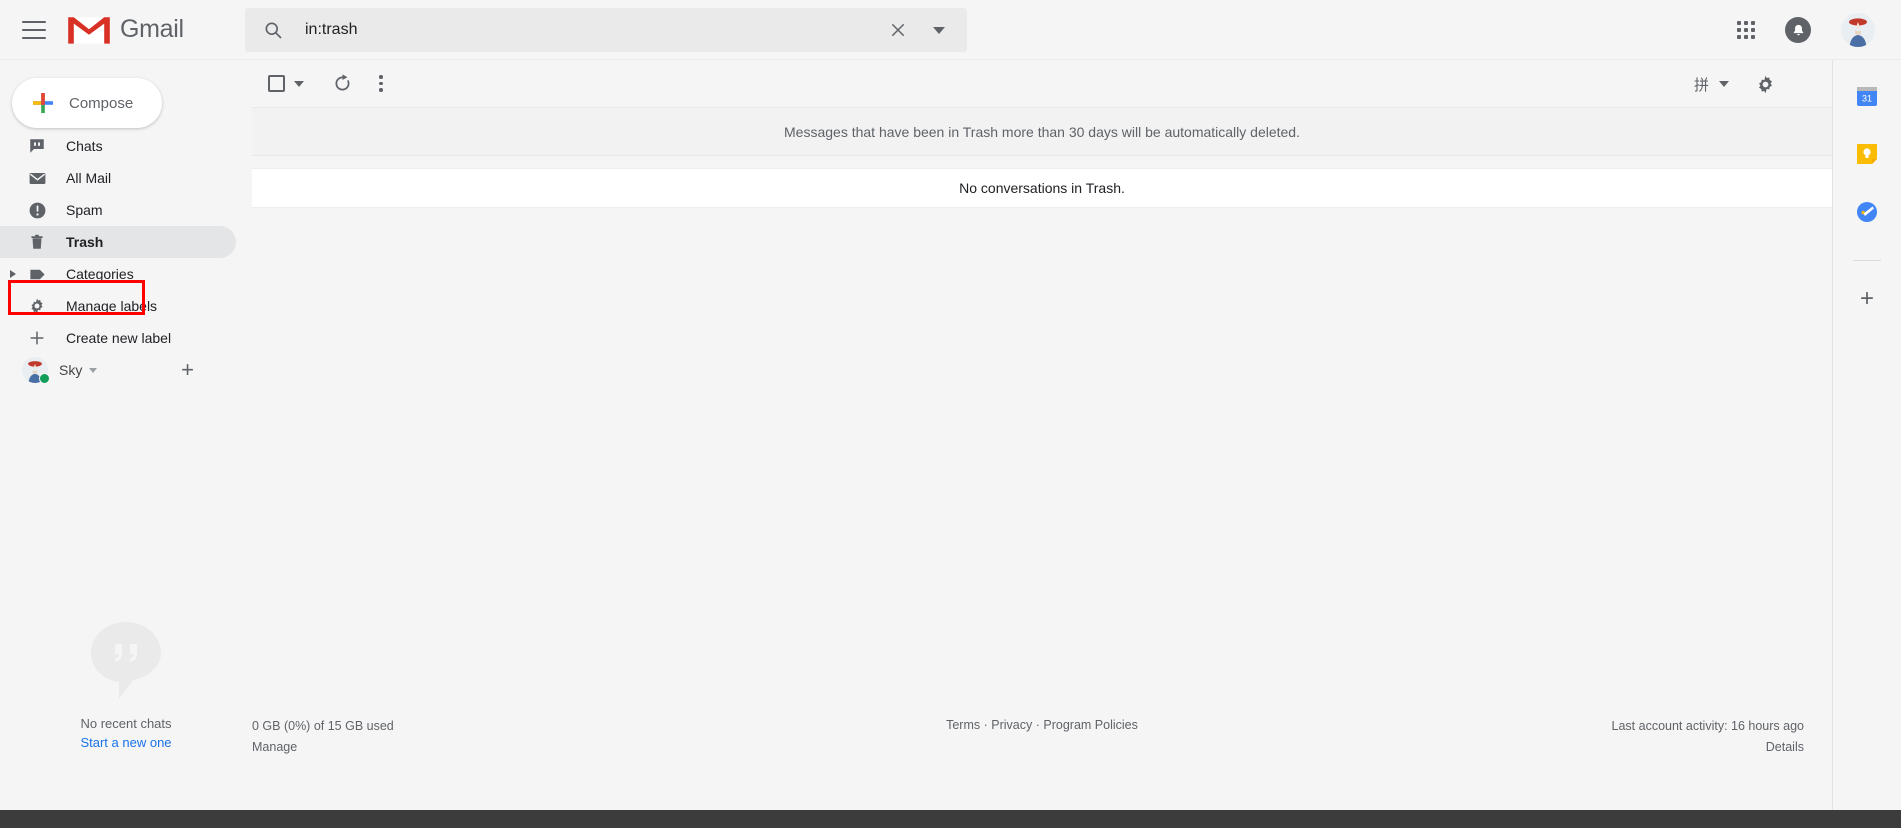 The width and height of the screenshot is (1901, 828). Describe the element at coordinates (37, 242) in the screenshot. I see `trash-icon` at that location.